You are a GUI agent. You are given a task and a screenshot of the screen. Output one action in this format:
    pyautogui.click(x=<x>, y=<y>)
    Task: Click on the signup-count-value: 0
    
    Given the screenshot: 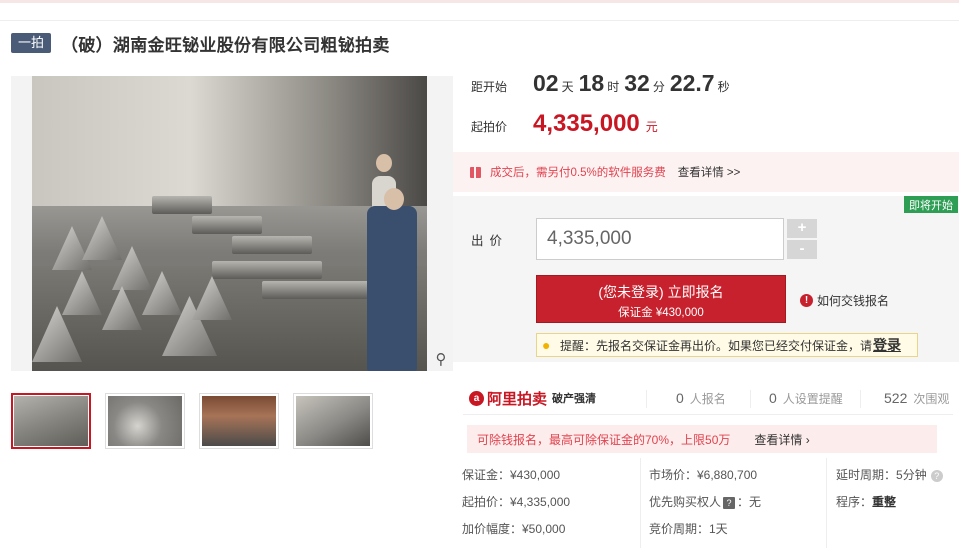 What is the action you would take?
    pyautogui.click(x=680, y=397)
    